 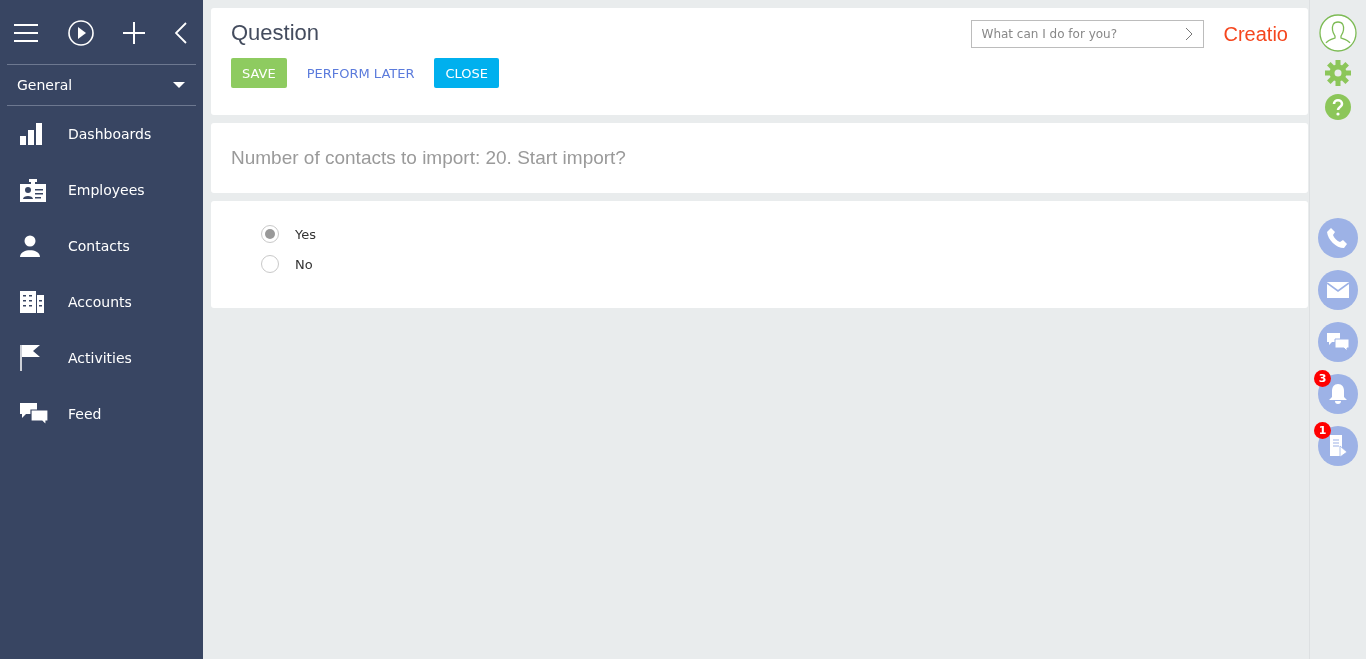 I want to click on id-badge-icon, so click(x=33, y=190).